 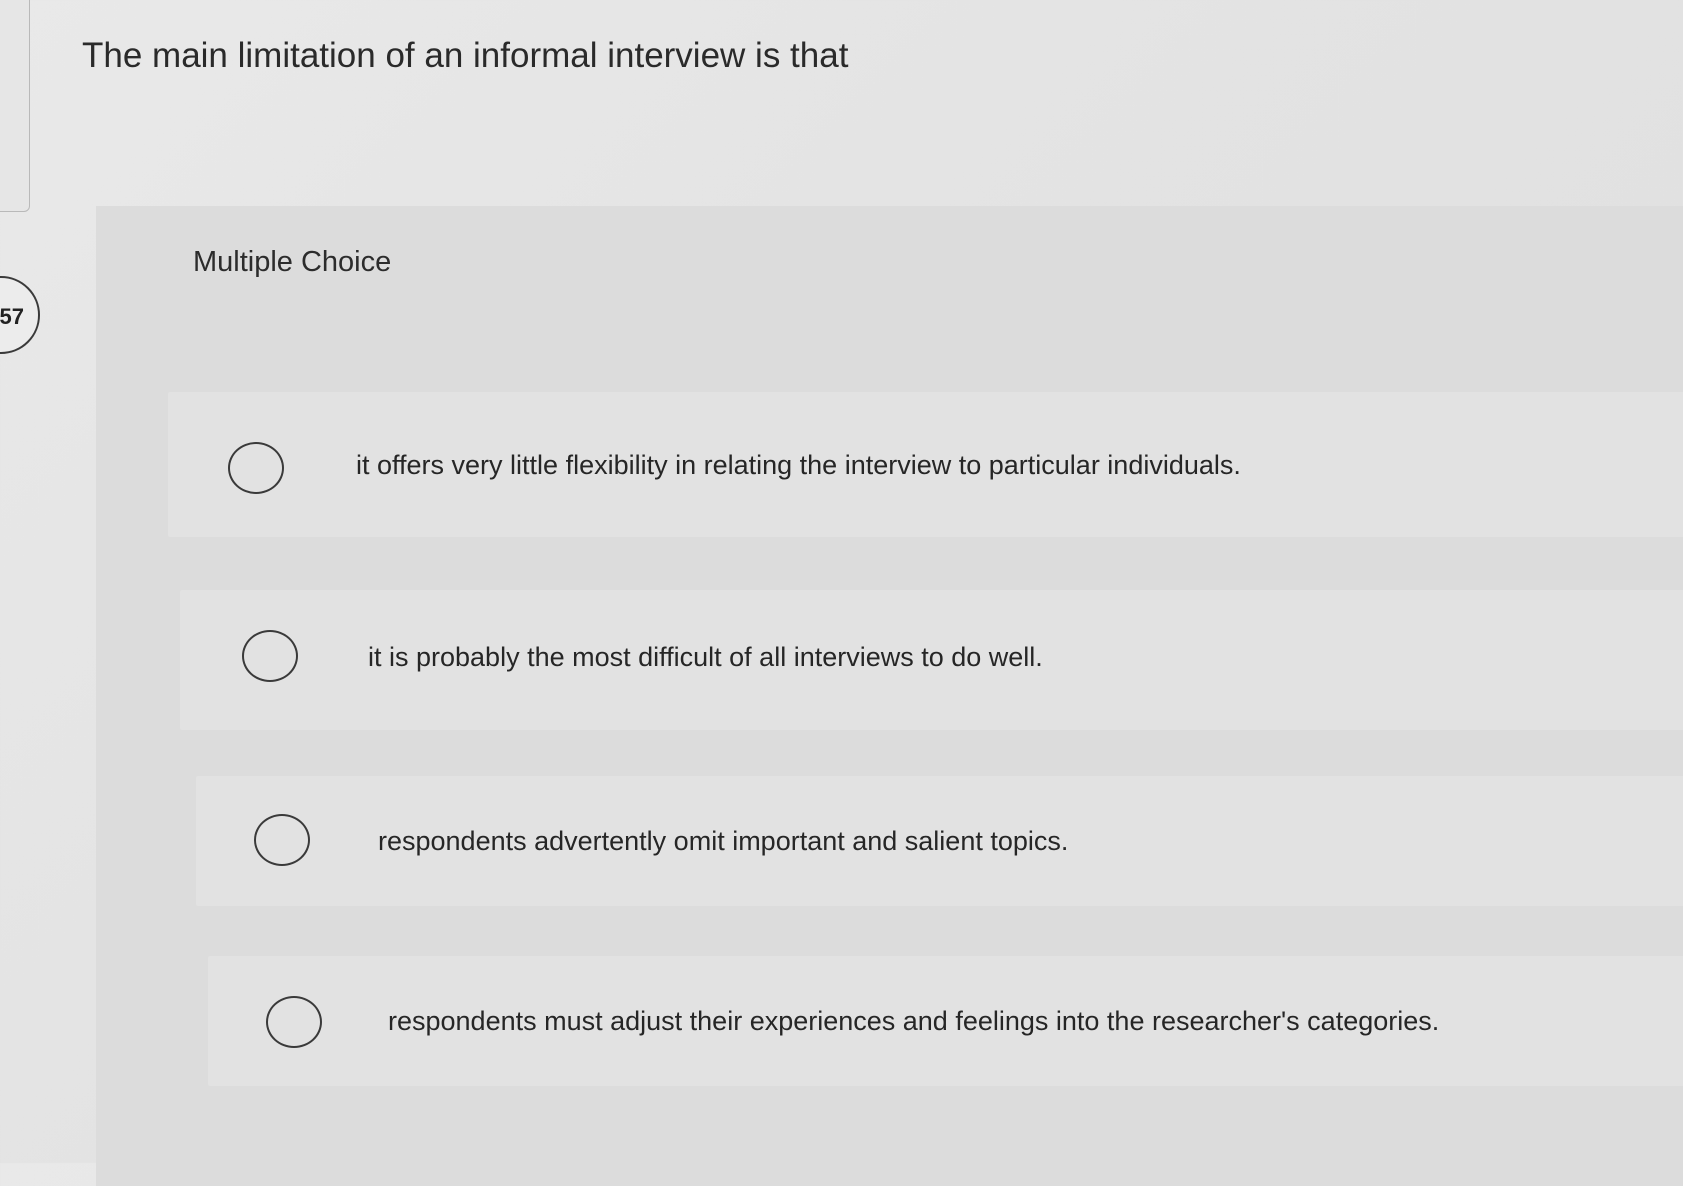 What do you see at coordinates (15, 106) in the screenshot?
I see `side-tab` at bounding box center [15, 106].